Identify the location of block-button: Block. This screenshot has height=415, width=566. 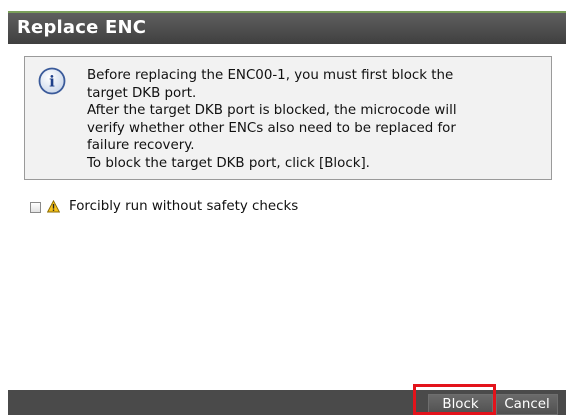
(460, 404).